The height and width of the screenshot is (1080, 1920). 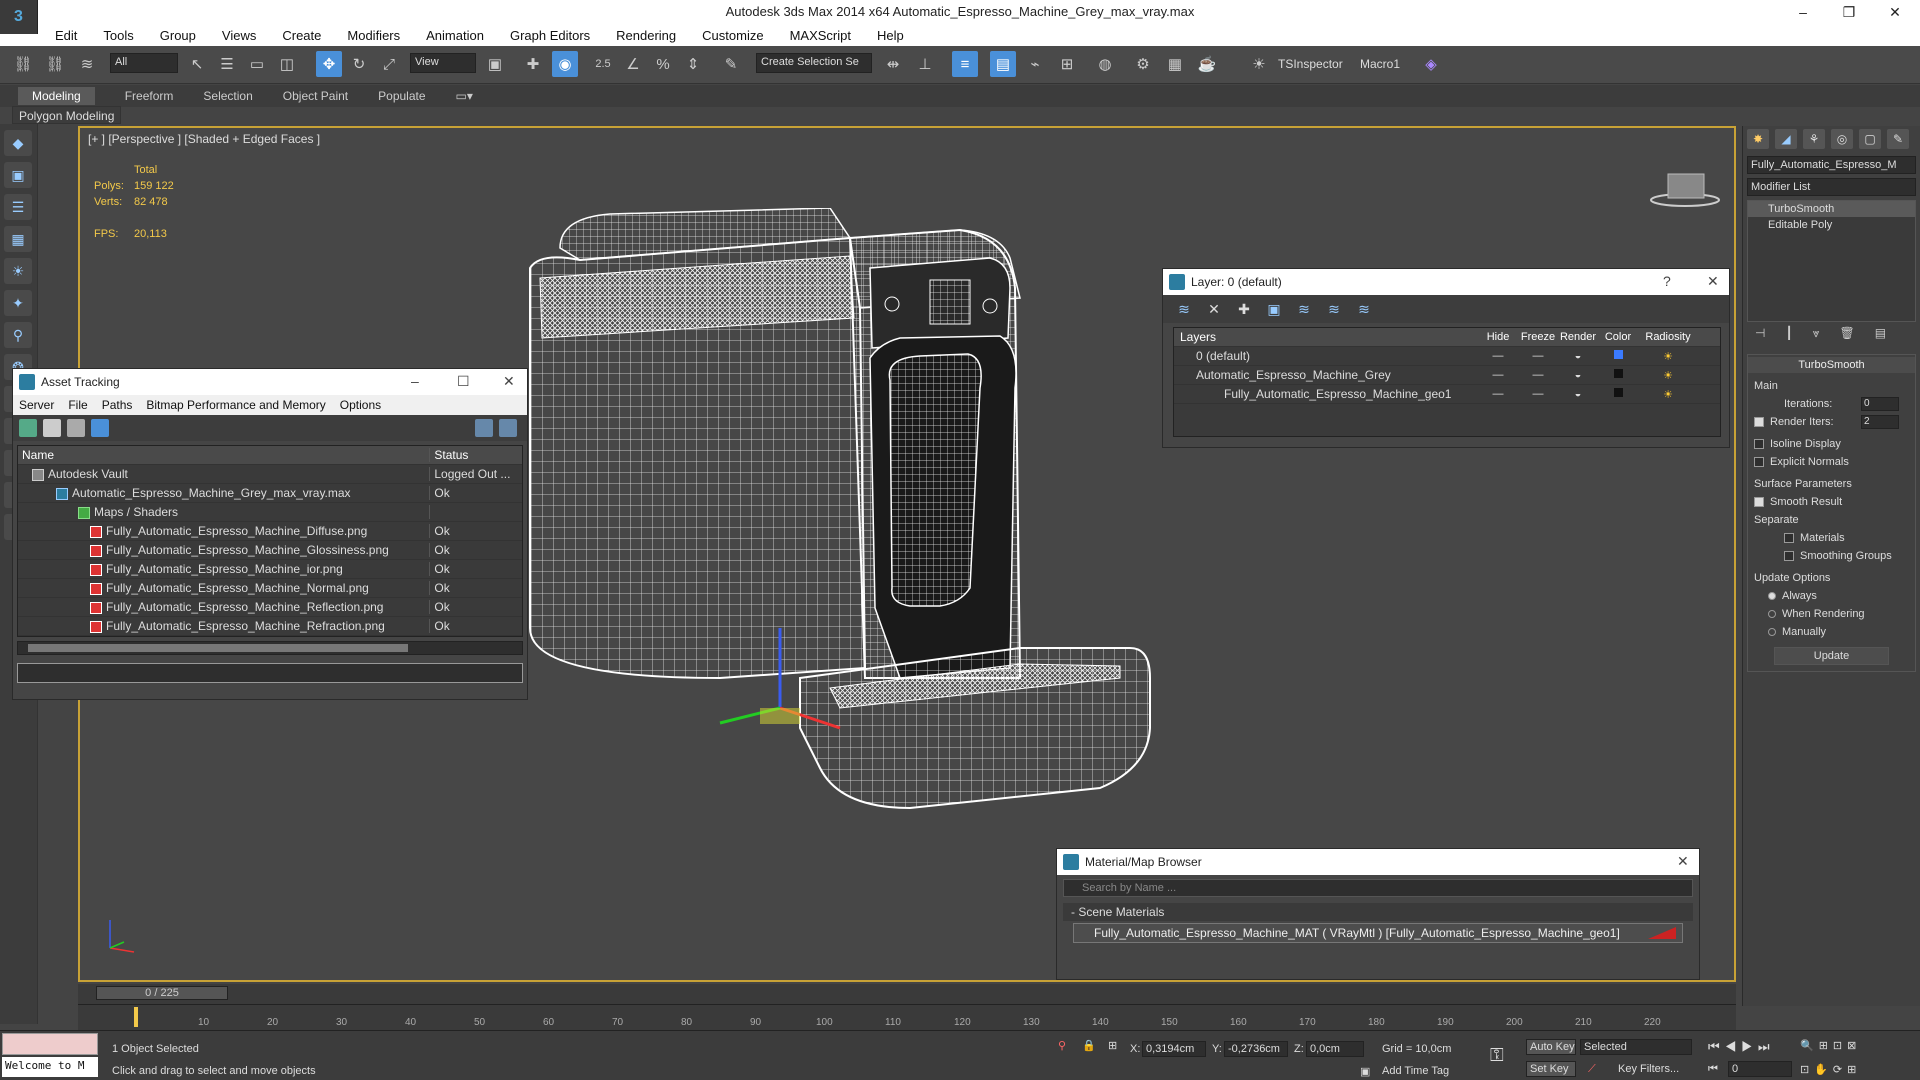 What do you see at coordinates (136, 1017) in the screenshot?
I see `current-frame-marker` at bounding box center [136, 1017].